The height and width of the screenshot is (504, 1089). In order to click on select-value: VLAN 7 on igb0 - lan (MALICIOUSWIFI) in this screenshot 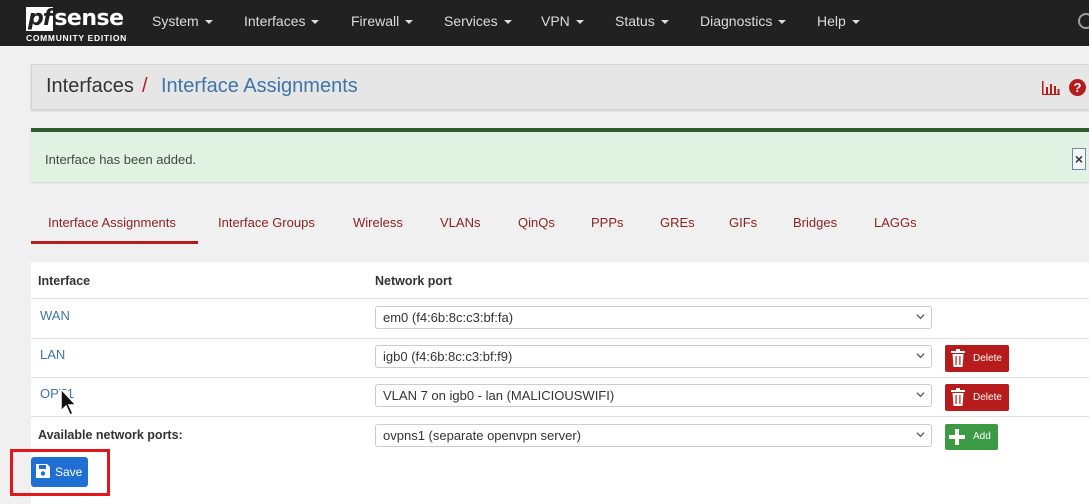, I will do `click(499, 395)`.